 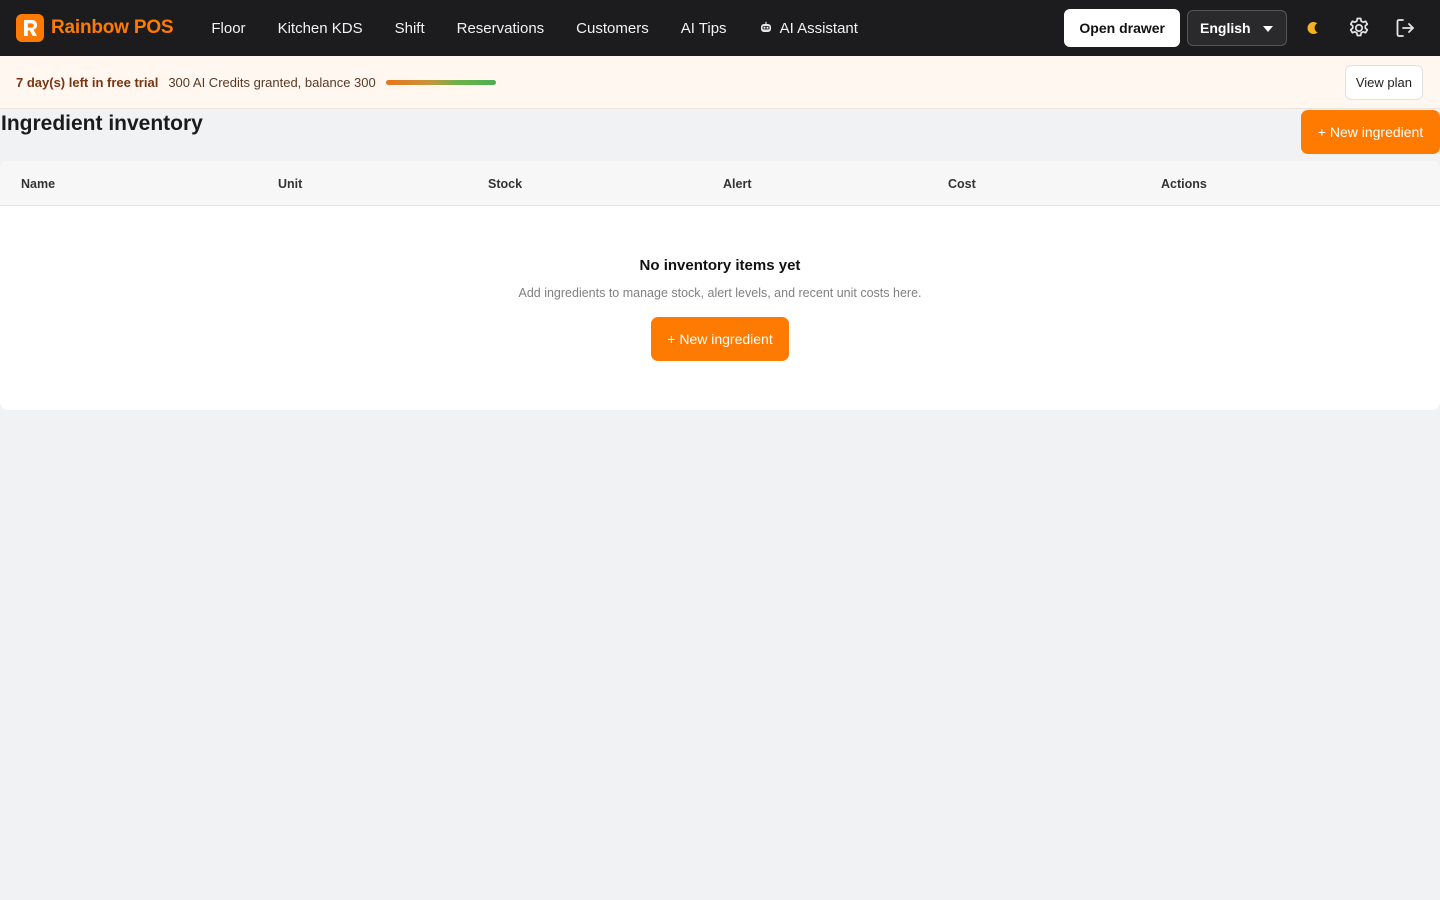 I want to click on column-header-actions: Actions, so click(x=1184, y=184).